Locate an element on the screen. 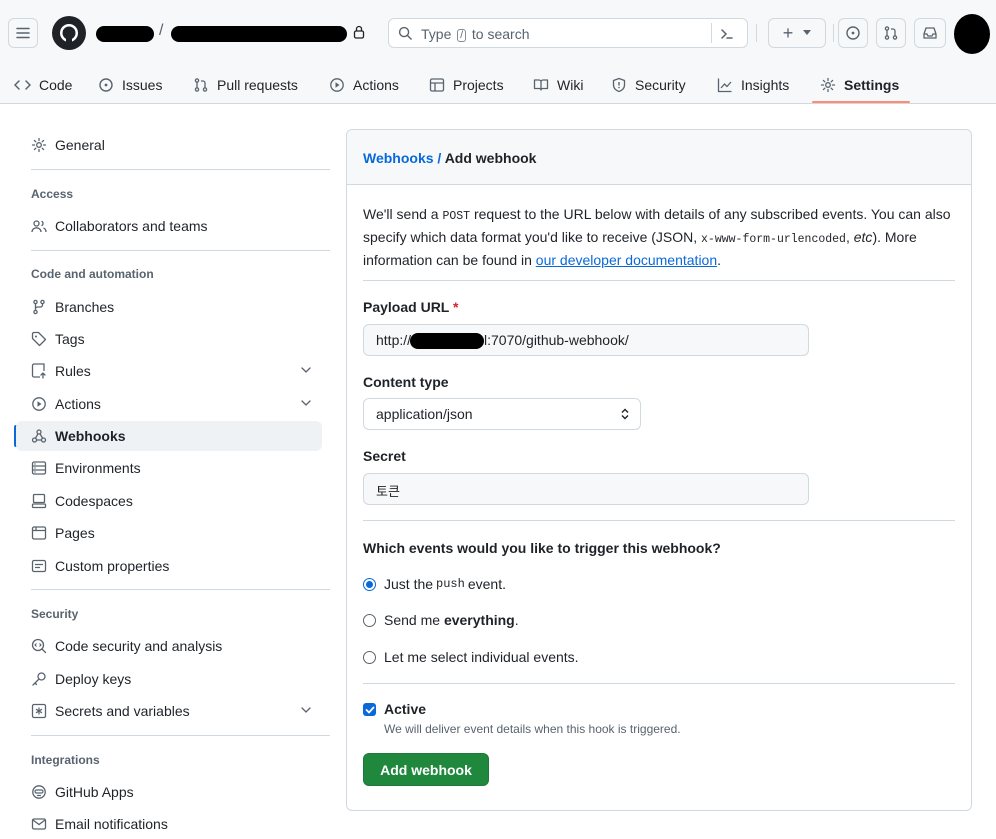  tab-projects: Projects is located at coordinates (466, 85).